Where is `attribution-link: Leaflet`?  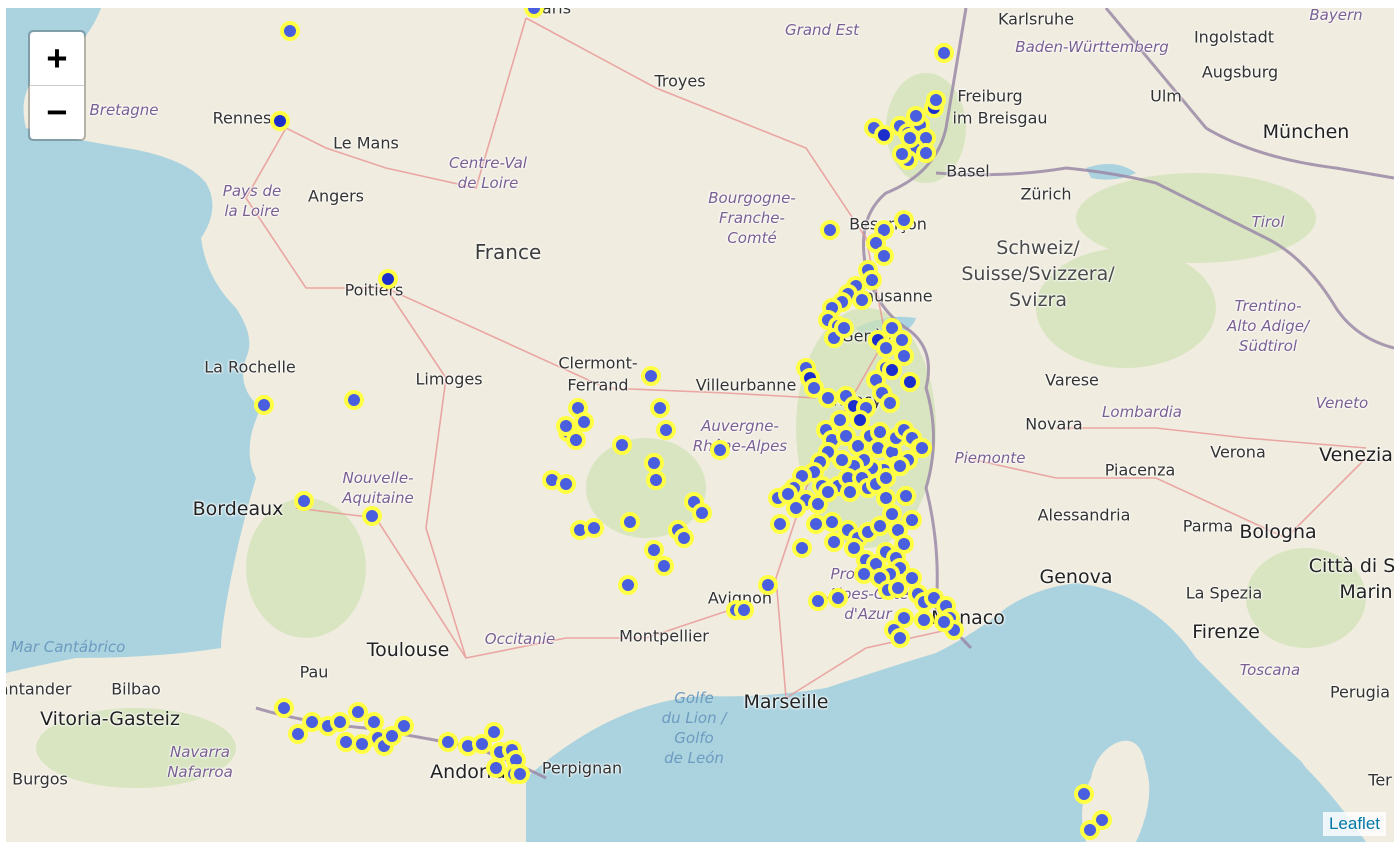
attribution-link: Leaflet is located at coordinates (1354, 823).